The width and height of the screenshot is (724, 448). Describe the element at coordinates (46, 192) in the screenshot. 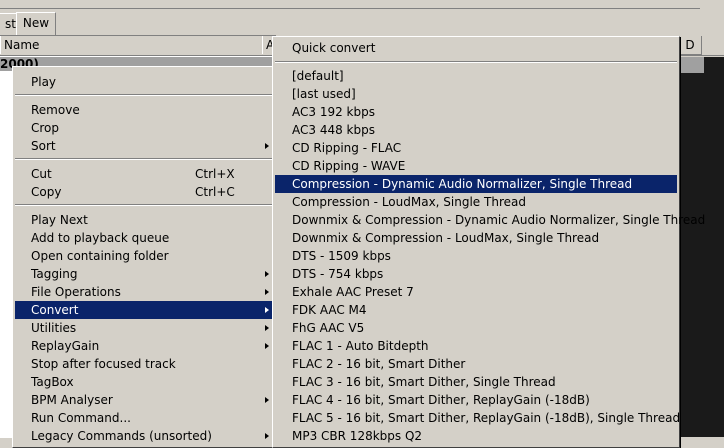

I see `menu-item-label: Copy` at that location.